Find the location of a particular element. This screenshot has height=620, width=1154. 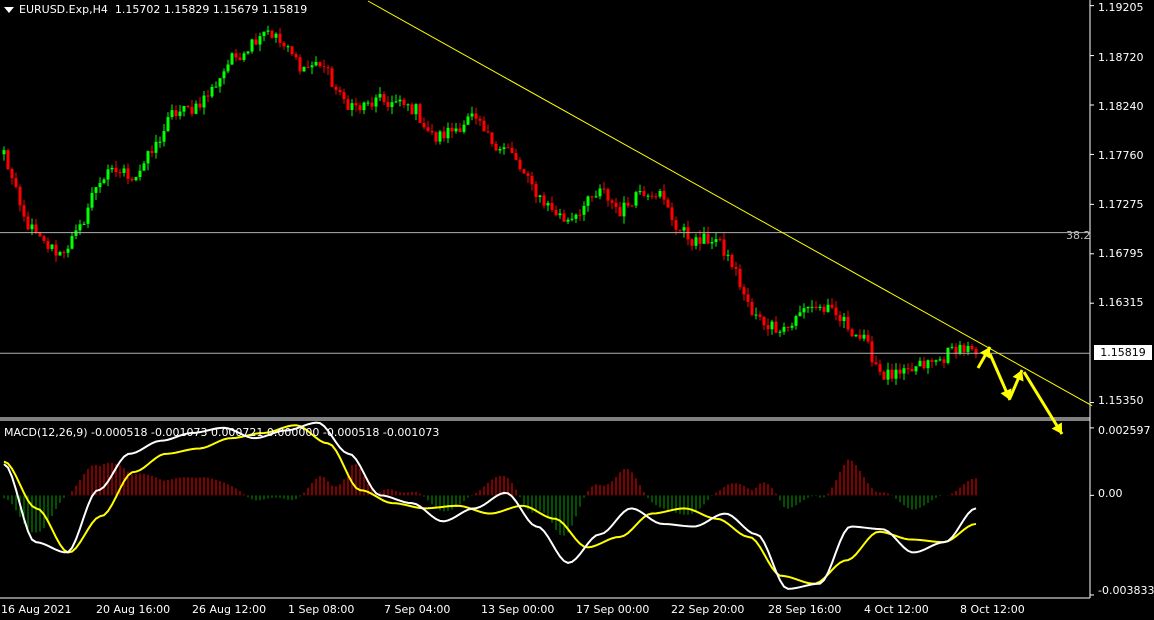

price-tick: 1.16795 is located at coordinates (1121, 253).